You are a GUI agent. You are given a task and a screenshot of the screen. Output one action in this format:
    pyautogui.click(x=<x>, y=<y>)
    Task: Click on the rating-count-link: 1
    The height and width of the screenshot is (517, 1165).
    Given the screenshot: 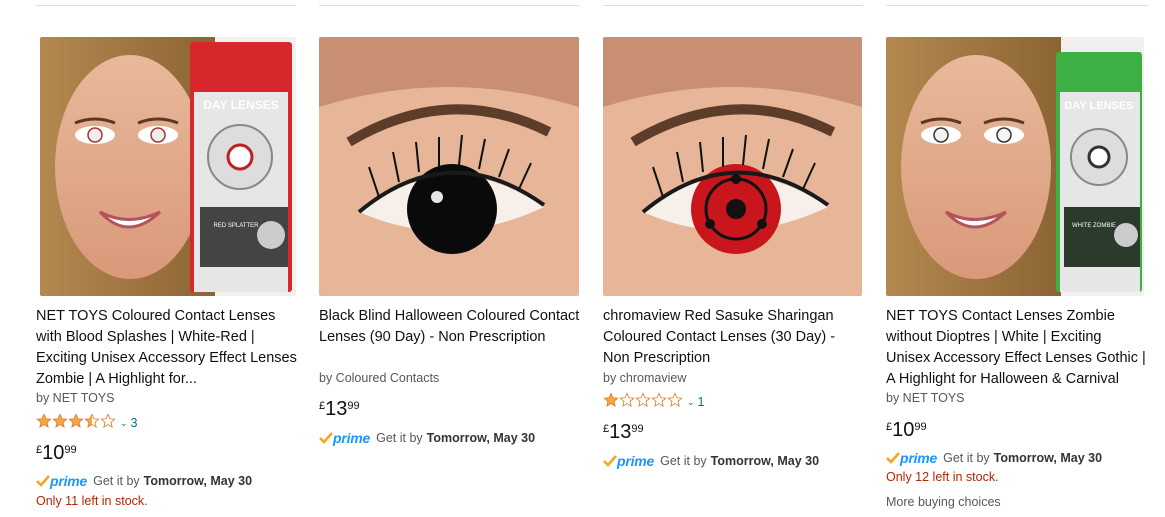 What is the action you would take?
    pyautogui.click(x=701, y=402)
    